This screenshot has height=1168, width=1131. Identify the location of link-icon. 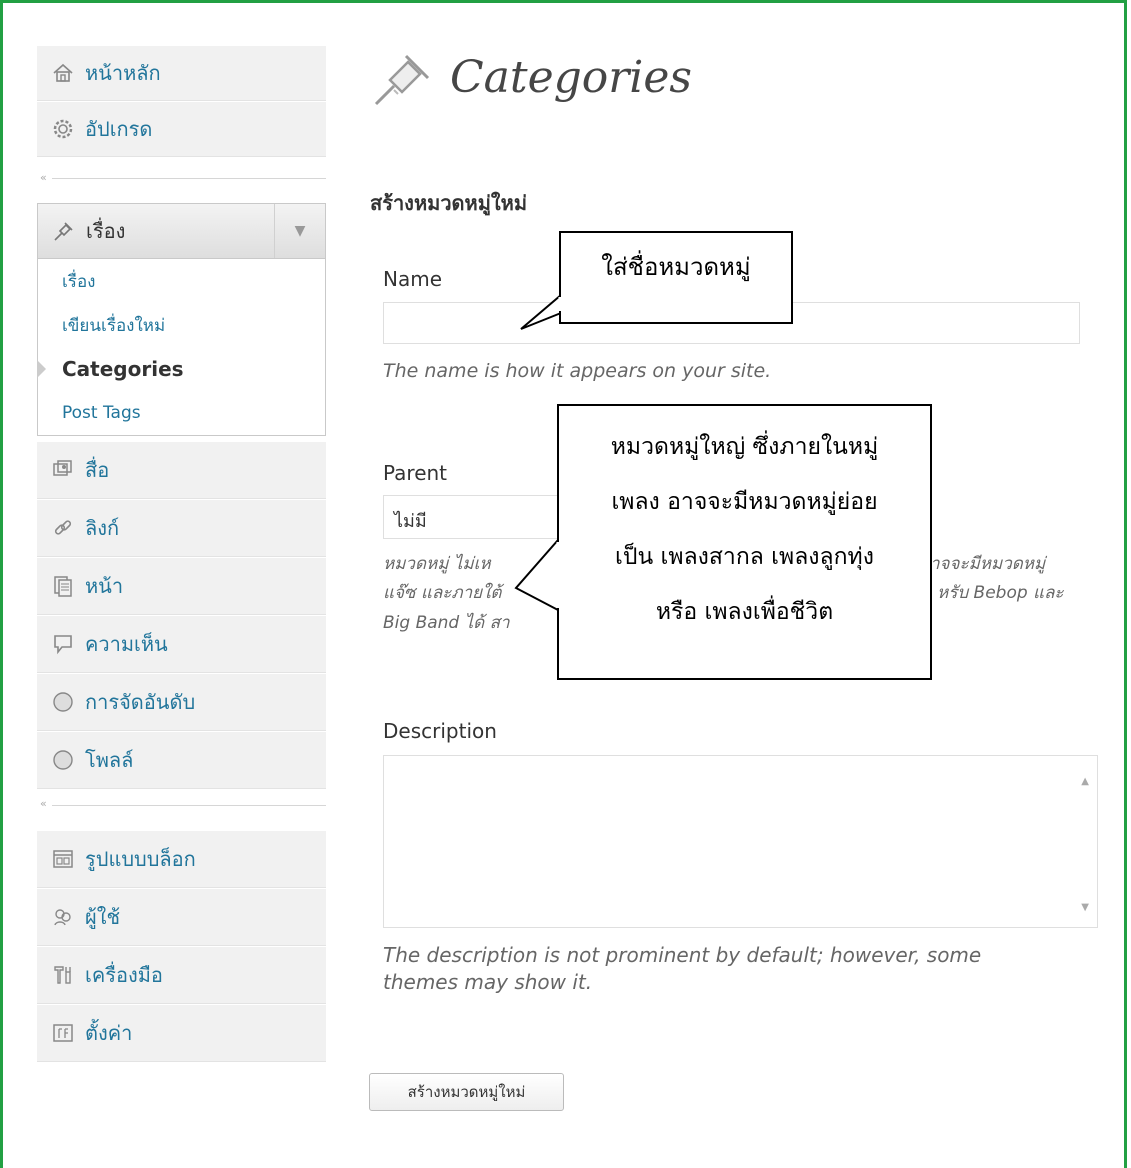
(63, 528).